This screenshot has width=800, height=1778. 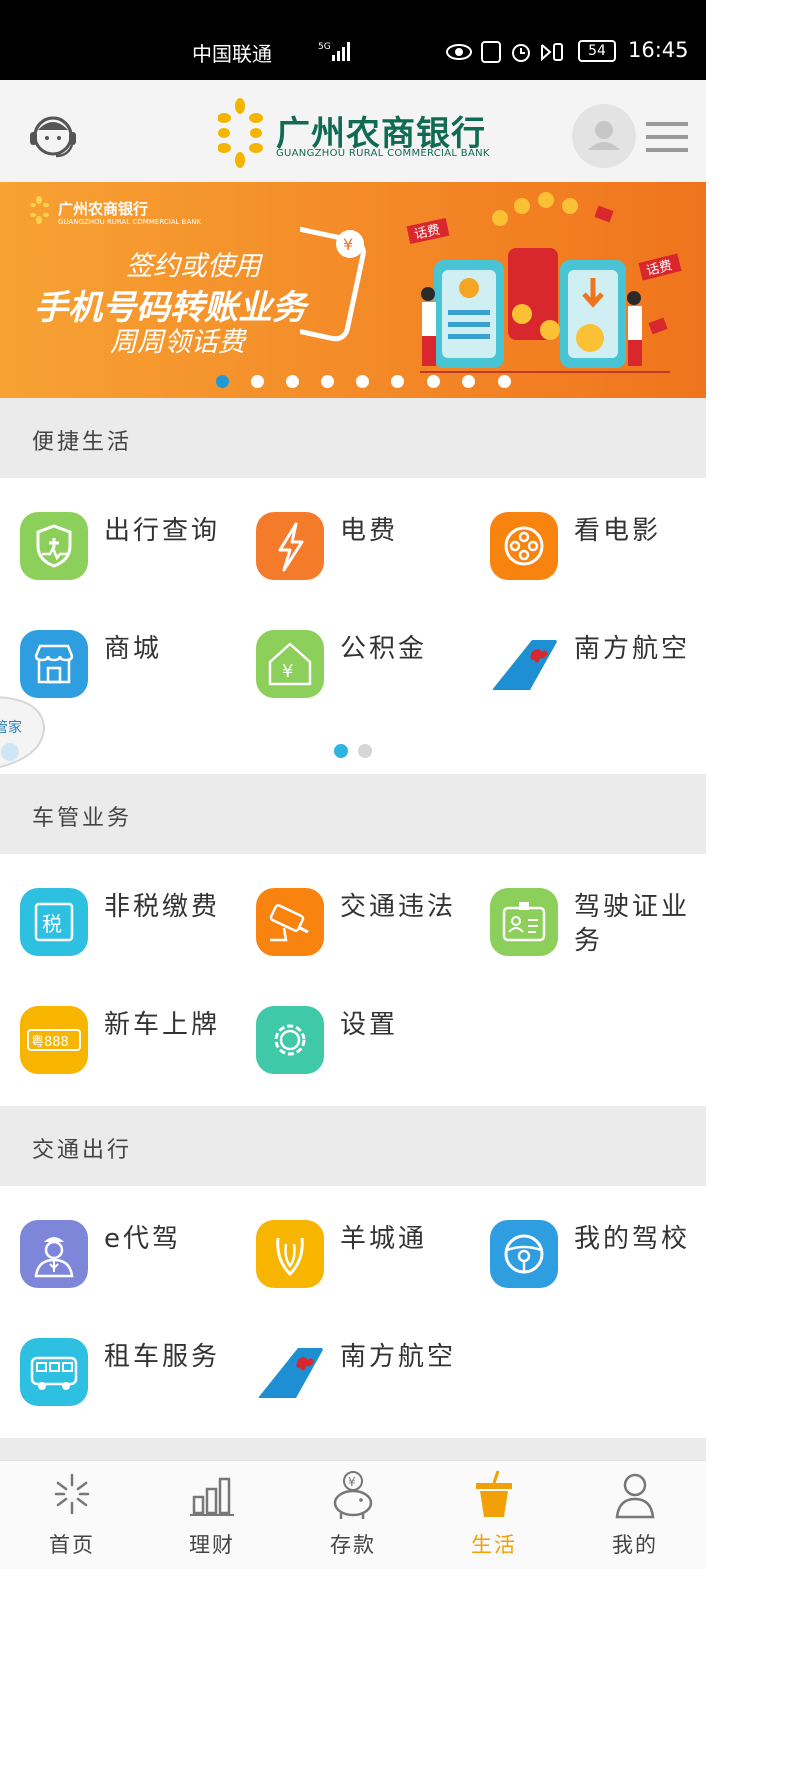 I want to click on user-silhouette-icon, so click(x=604, y=135).